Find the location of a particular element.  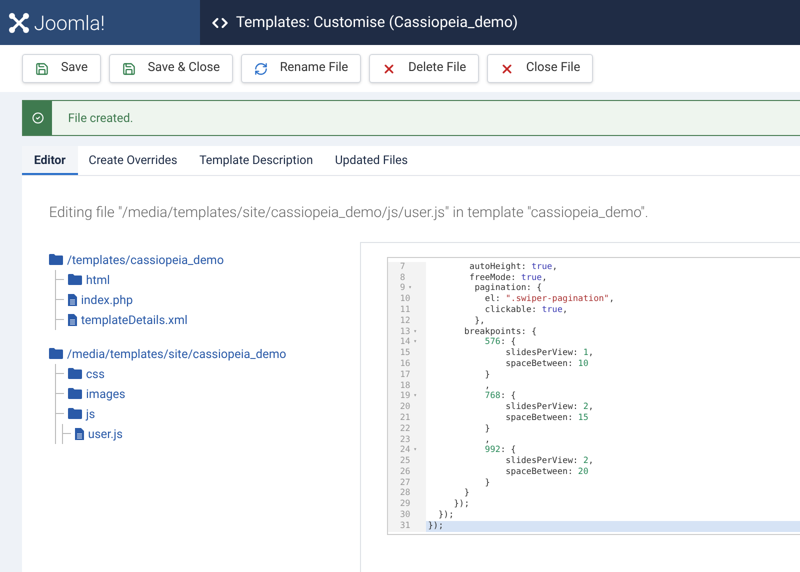

tree-item: index.php is located at coordinates (107, 299).